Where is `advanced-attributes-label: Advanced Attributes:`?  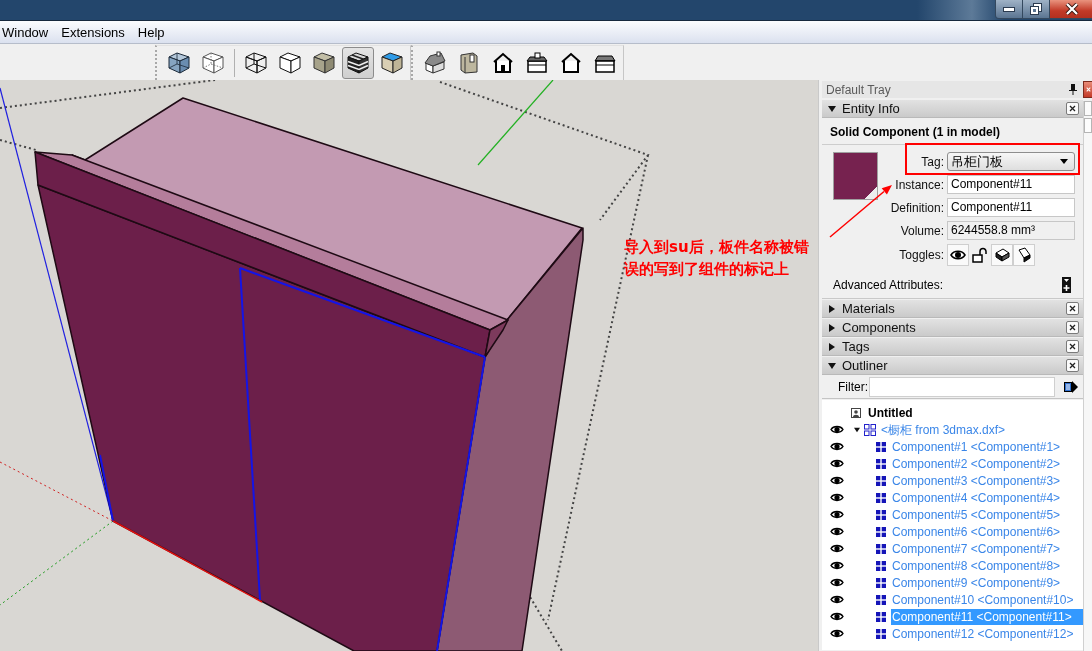 advanced-attributes-label: Advanced Attributes: is located at coordinates (888, 285).